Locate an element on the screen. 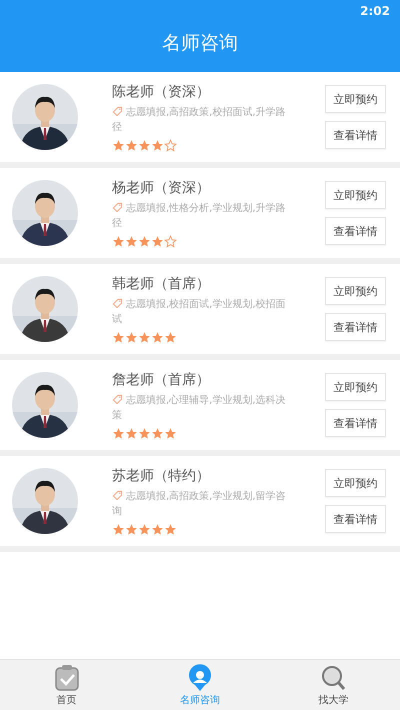 Image resolution: width=400 pixels, height=710 pixels. teacher-tags: 志愿填报,性格分析,学业规划,升学路径 is located at coordinates (202, 215).